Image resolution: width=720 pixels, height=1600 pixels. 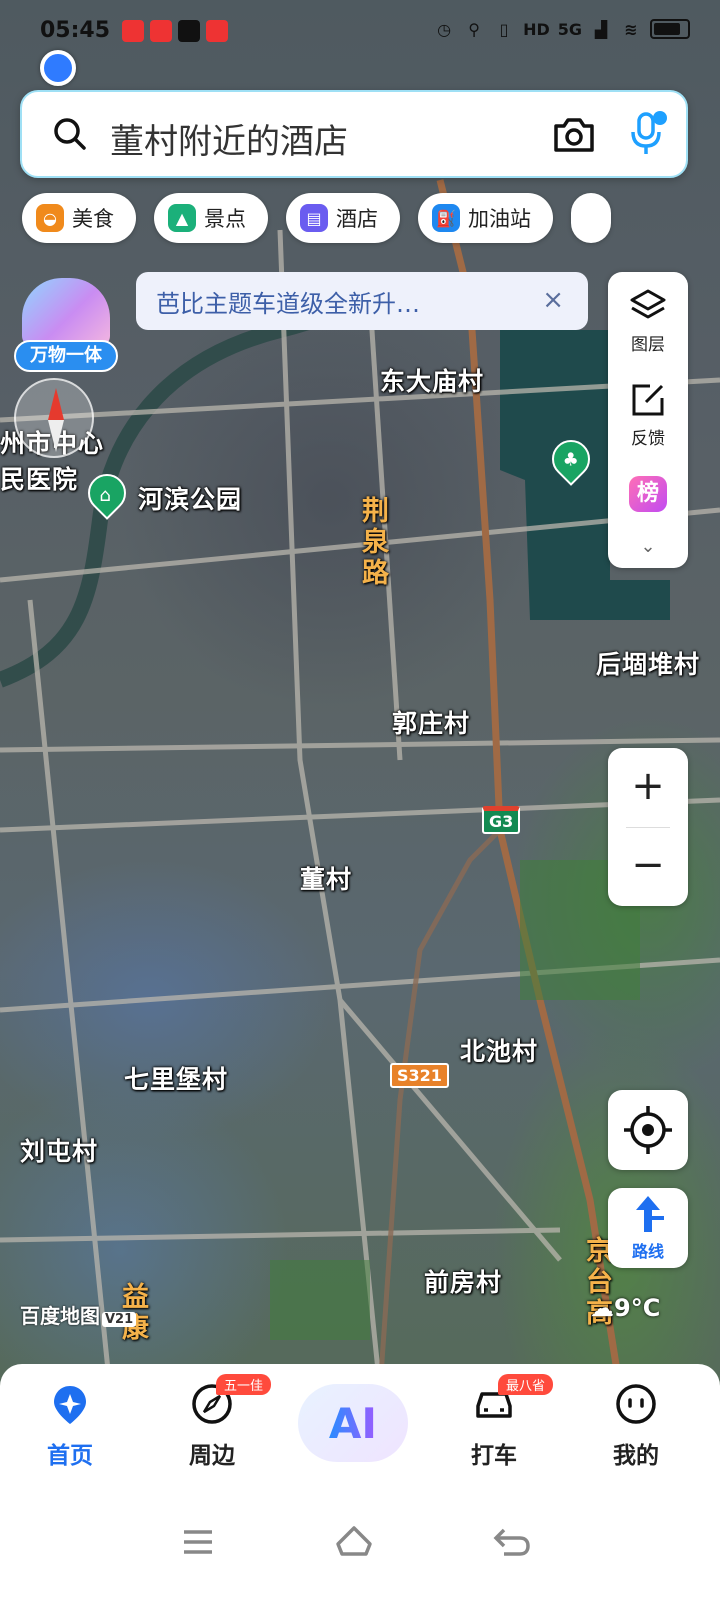 What do you see at coordinates (569, 29) in the screenshot?
I see `network-indicator: 5G` at bounding box center [569, 29].